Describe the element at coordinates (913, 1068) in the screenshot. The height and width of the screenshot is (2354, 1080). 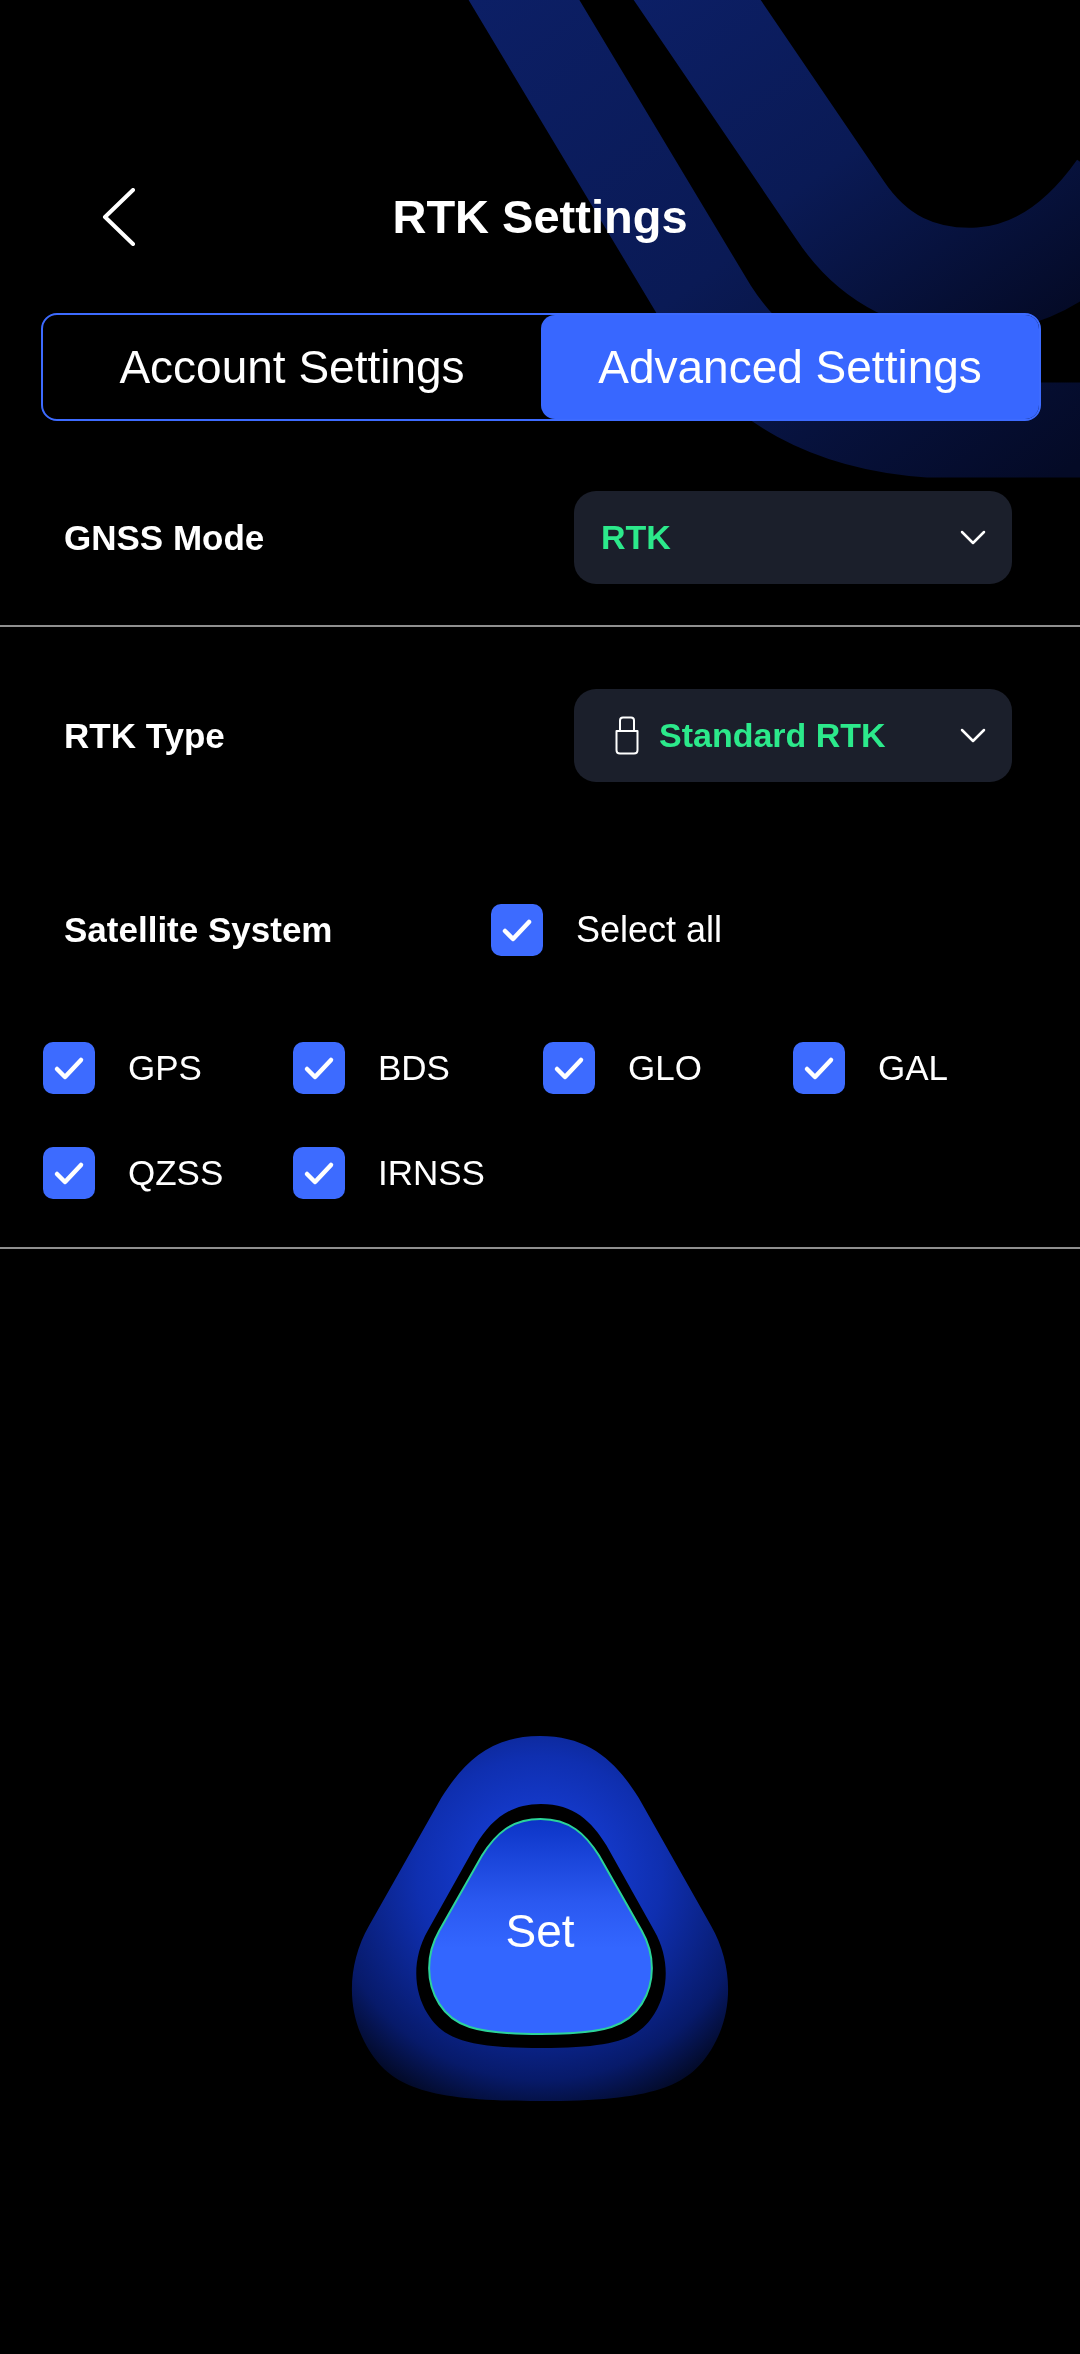
I see `checkbox-label: GAL` at that location.